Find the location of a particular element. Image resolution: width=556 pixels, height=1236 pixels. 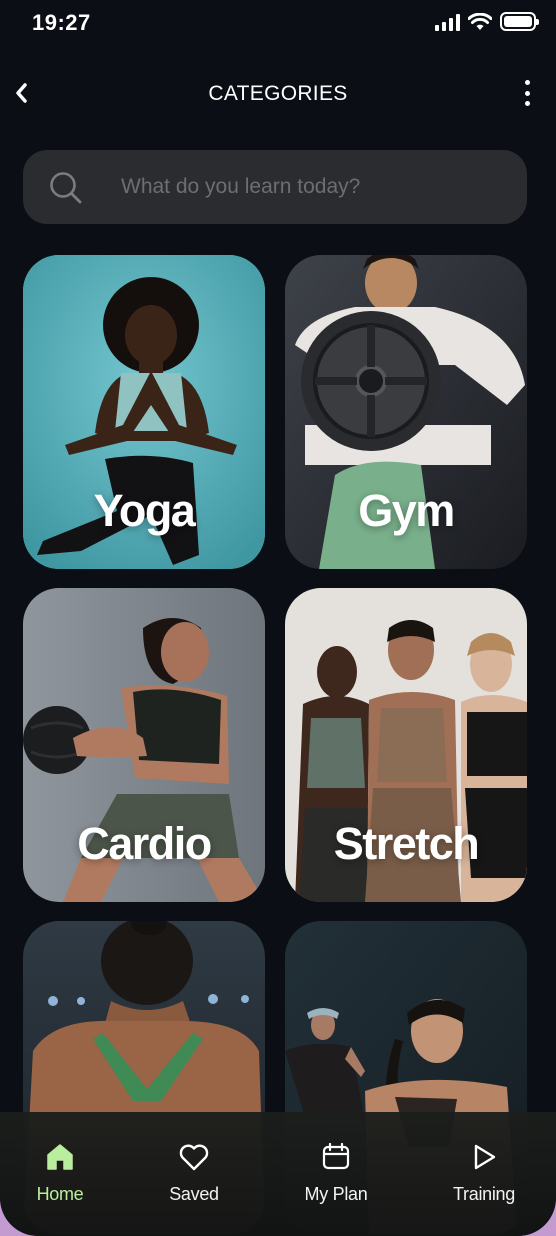

bottom-navigation: Home Saved My Plan Training is located at coordinates (278, 1174).